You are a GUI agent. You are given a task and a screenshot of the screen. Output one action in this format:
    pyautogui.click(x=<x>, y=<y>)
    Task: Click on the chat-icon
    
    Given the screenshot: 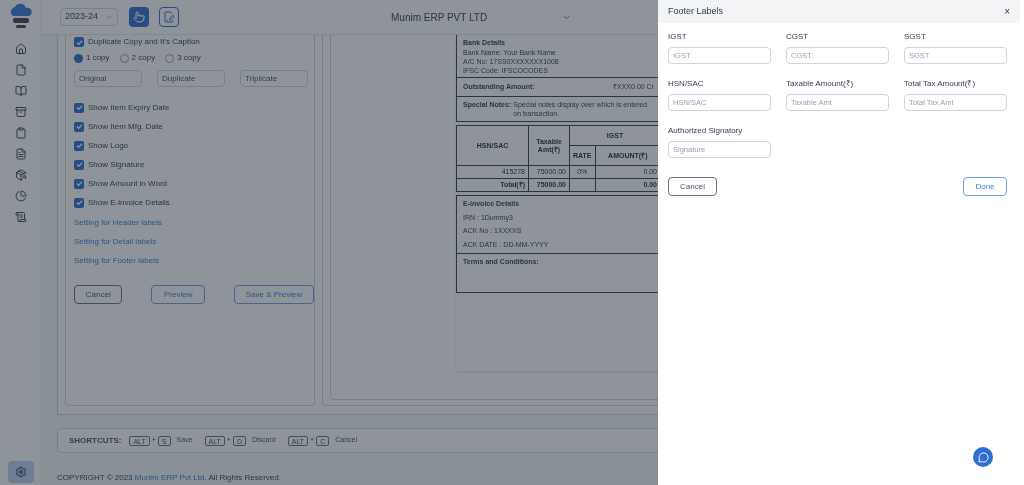 What is the action you would take?
    pyautogui.click(x=983, y=457)
    